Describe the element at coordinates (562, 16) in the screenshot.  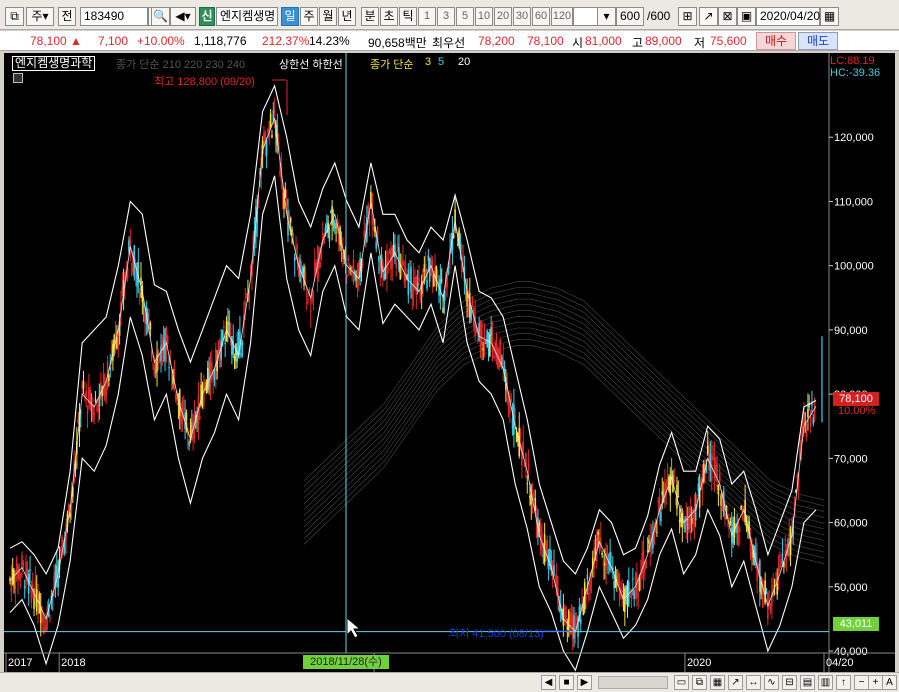
I see `interval-tab: 120` at that location.